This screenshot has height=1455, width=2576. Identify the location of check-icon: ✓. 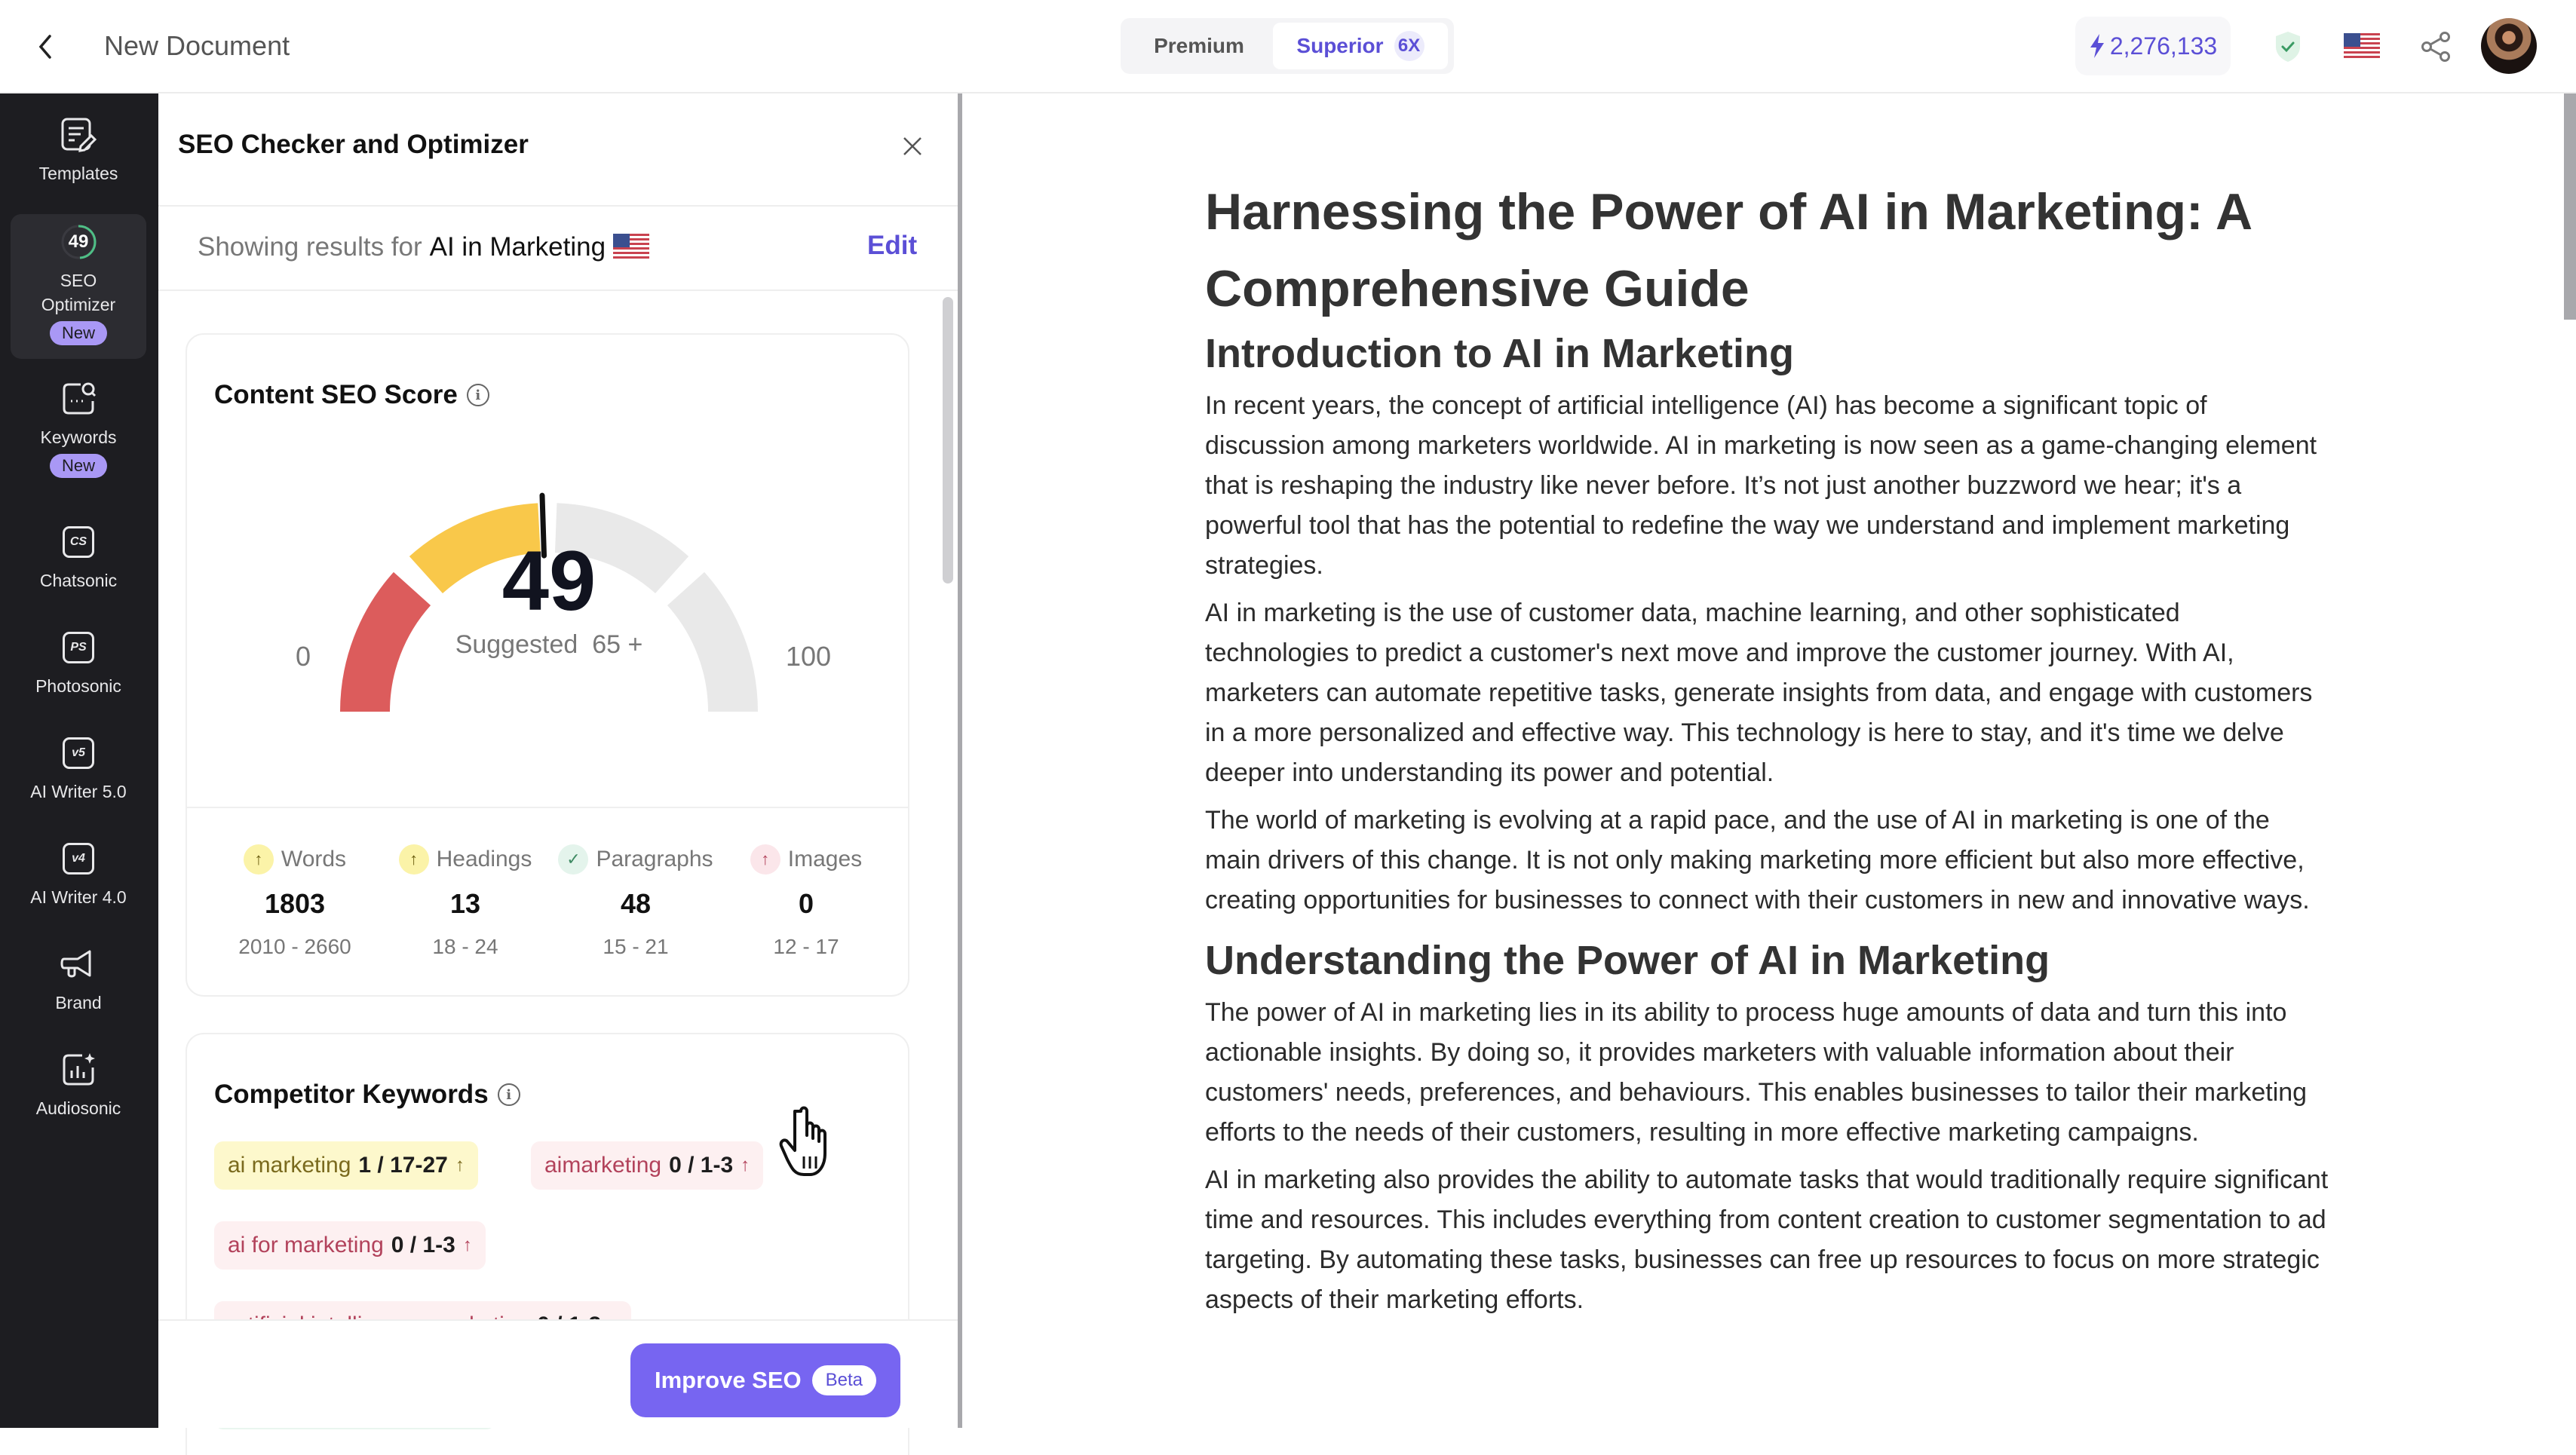
(573, 859).